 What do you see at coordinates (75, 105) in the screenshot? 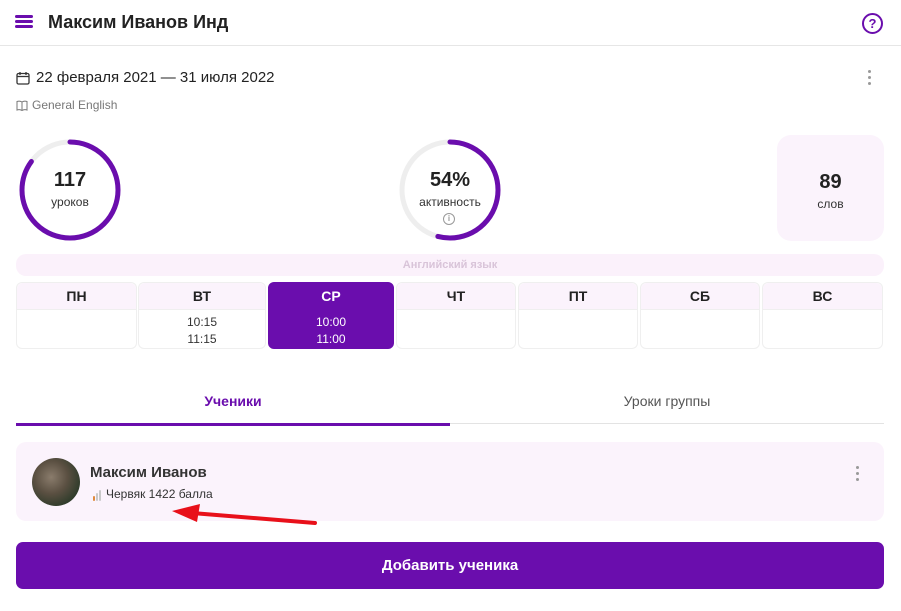
I see `course-name-text: General English` at bounding box center [75, 105].